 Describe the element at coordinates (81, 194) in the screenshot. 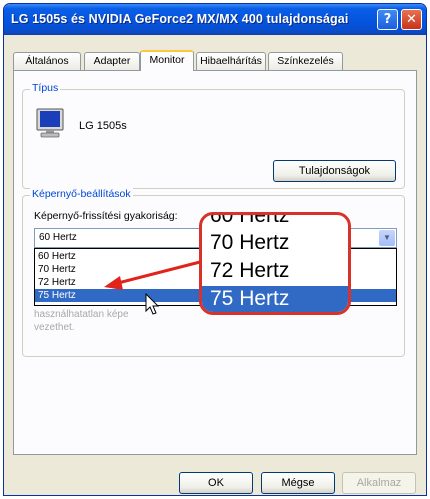

I see `screen-settings-title: Képernyő-beállítások` at that location.